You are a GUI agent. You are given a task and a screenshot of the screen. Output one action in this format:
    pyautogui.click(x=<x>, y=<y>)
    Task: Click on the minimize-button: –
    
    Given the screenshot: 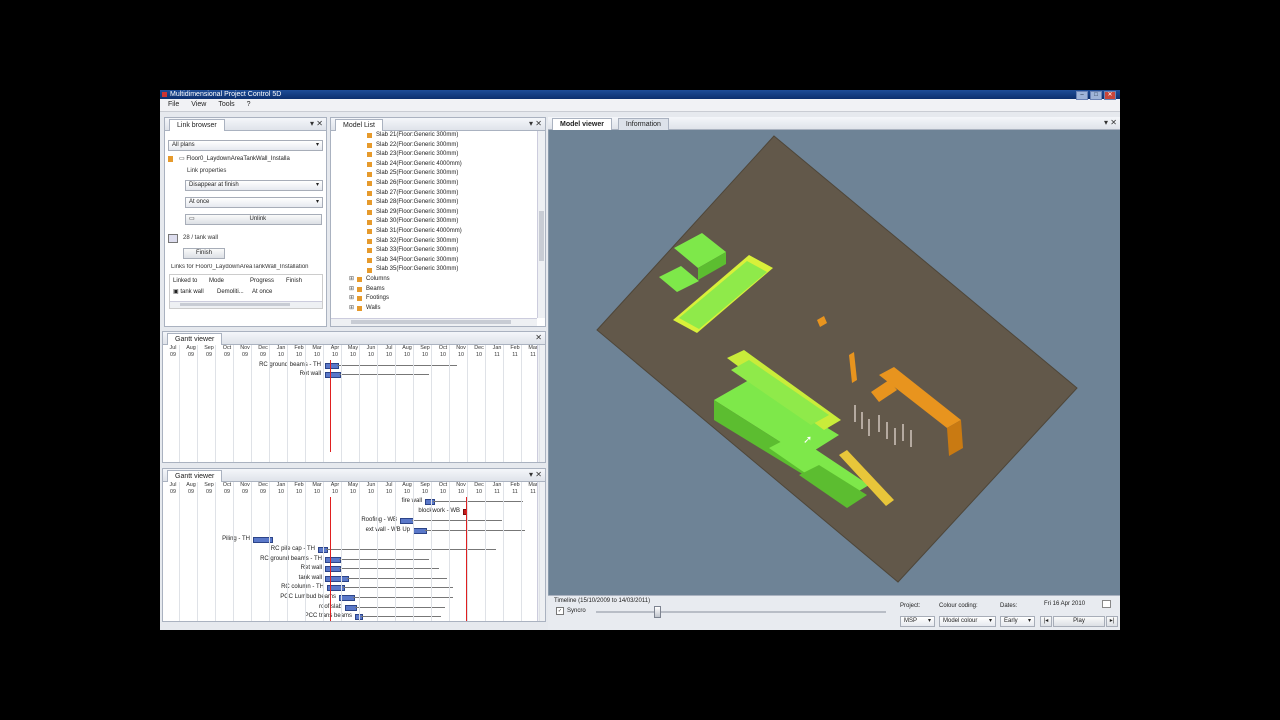 What is the action you would take?
    pyautogui.click(x=1082, y=95)
    